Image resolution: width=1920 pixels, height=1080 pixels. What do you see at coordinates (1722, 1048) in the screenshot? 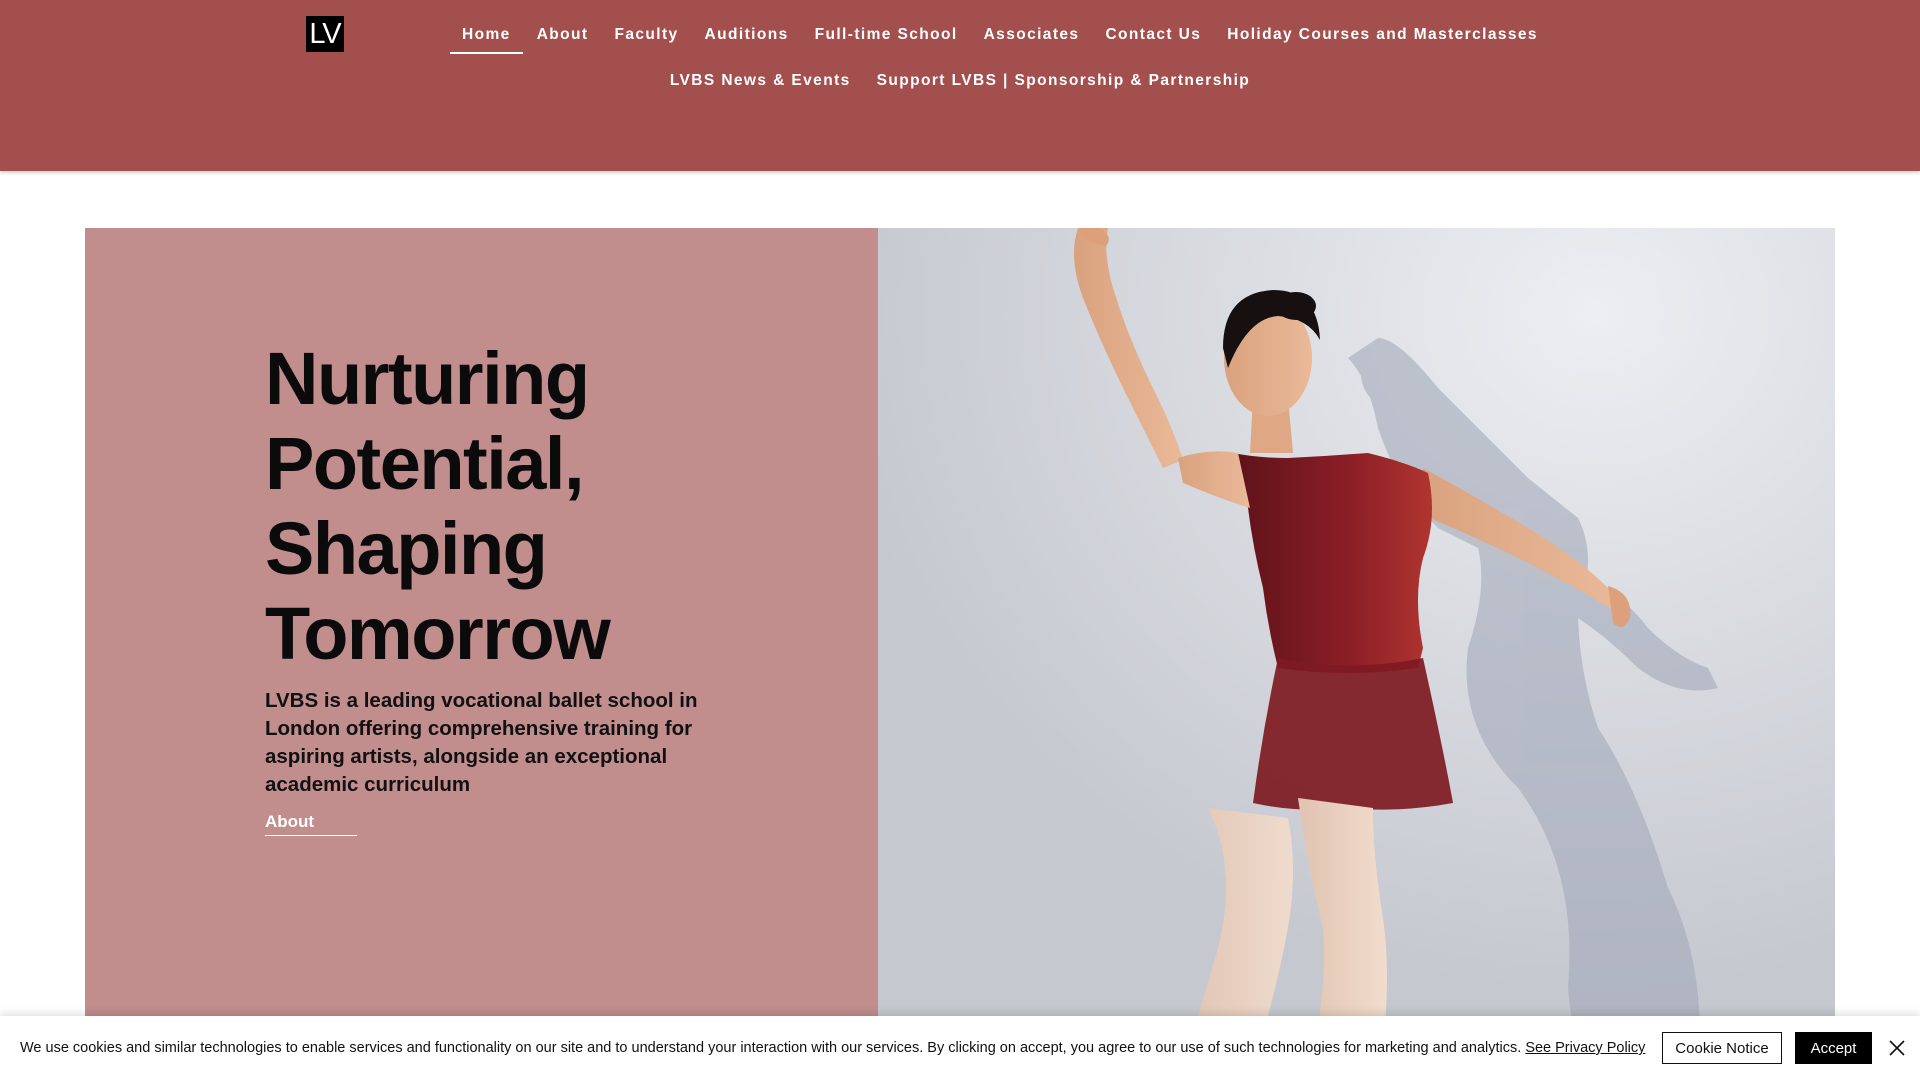
I see `cookie-notice-button: Cookie Notice` at bounding box center [1722, 1048].